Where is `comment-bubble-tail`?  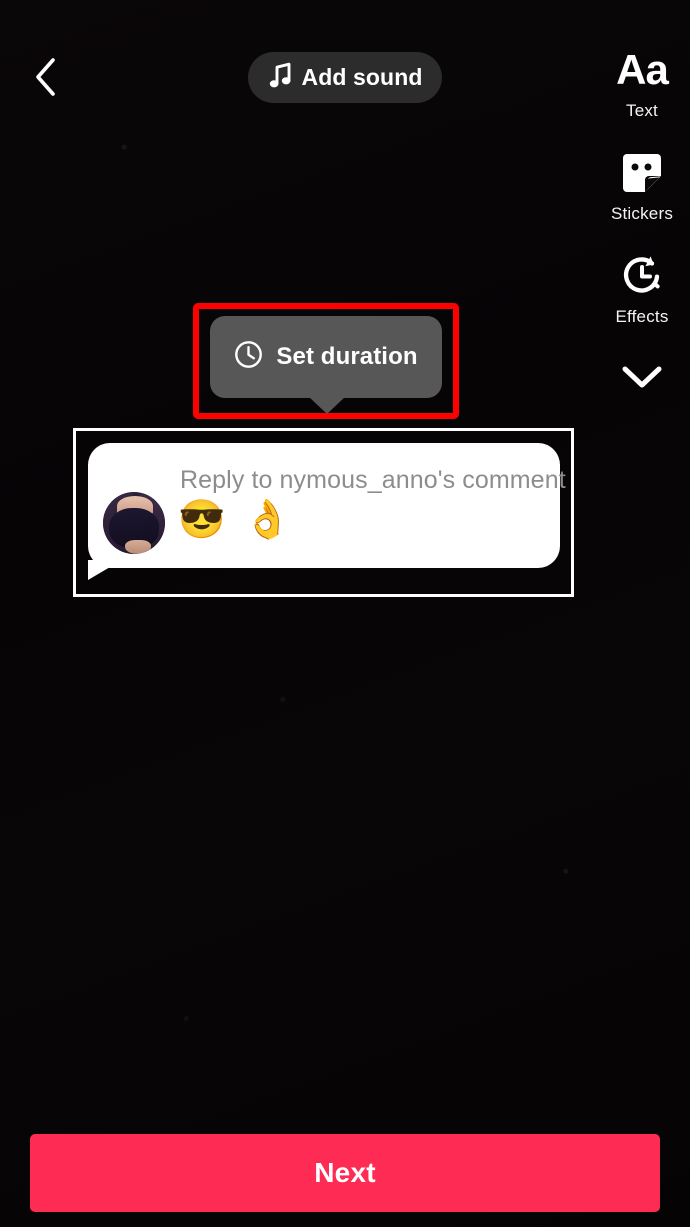
comment-bubble-tail is located at coordinates (105, 570).